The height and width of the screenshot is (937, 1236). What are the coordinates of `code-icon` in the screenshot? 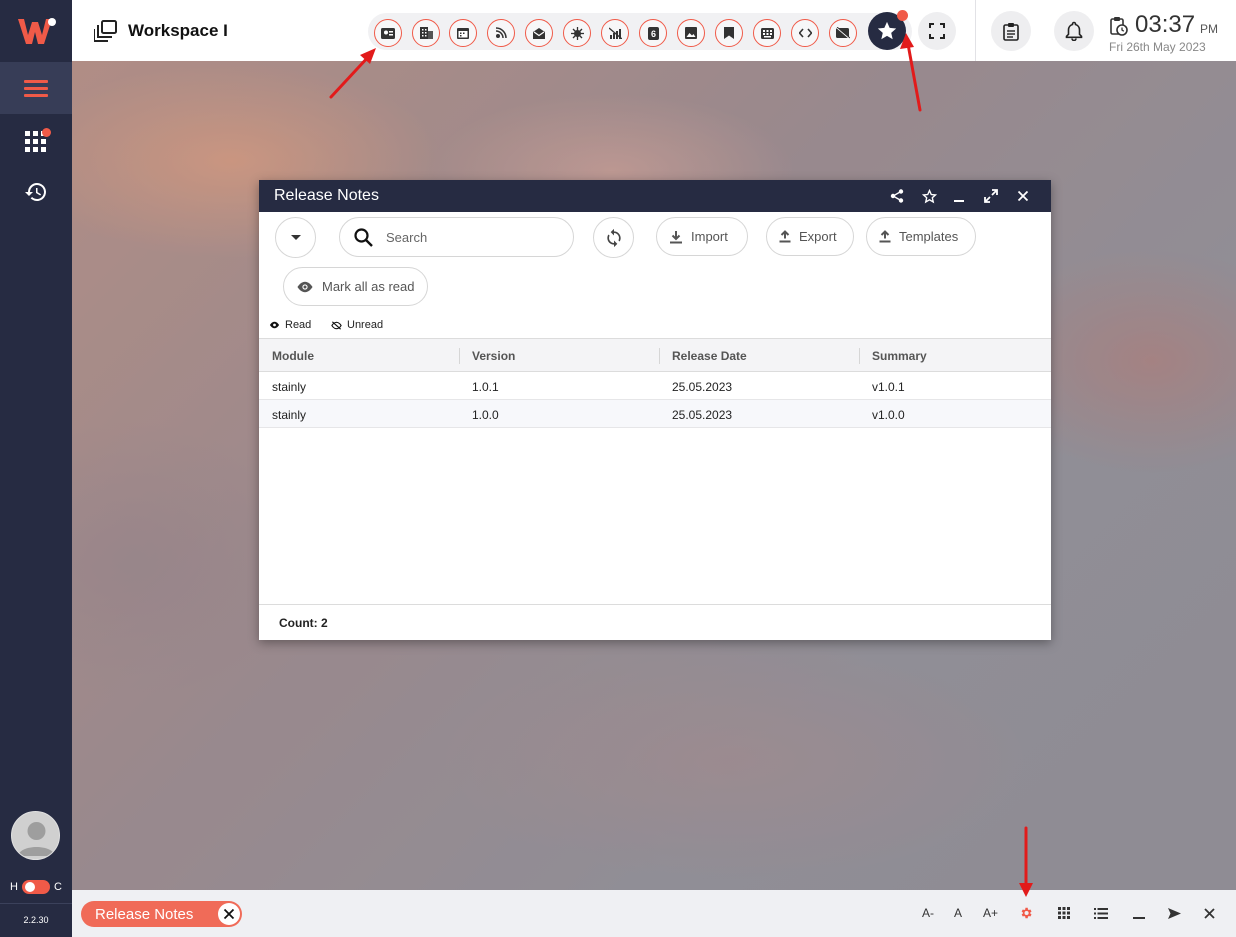 It's located at (805, 33).